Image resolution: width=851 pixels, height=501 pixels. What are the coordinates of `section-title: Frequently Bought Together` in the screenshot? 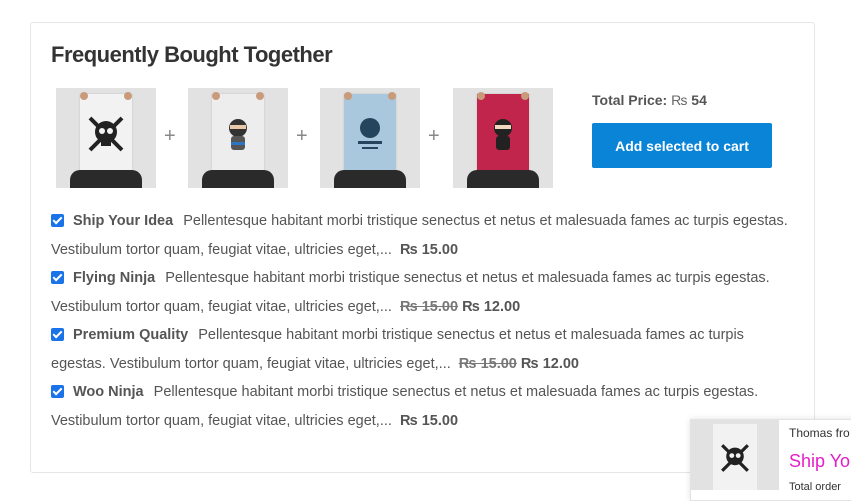 It's located at (192, 54).